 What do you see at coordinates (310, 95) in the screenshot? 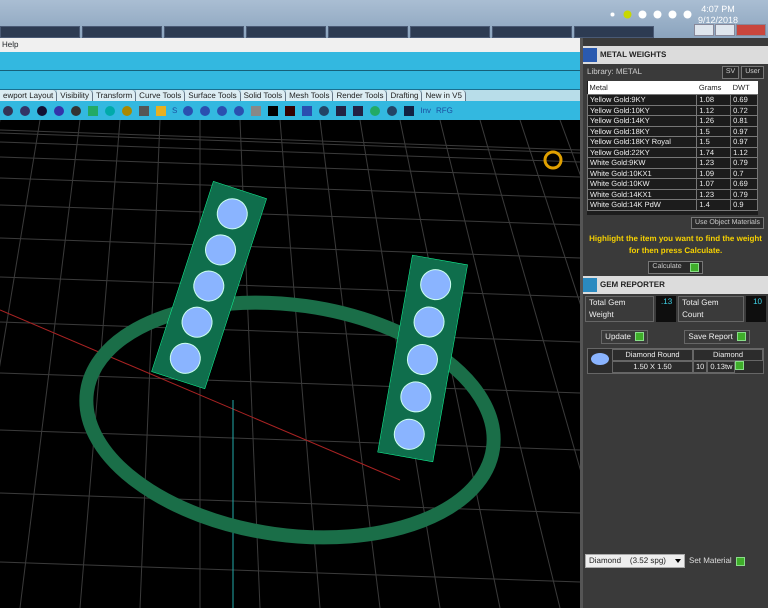
I see `tab: Mesh Tools` at bounding box center [310, 95].